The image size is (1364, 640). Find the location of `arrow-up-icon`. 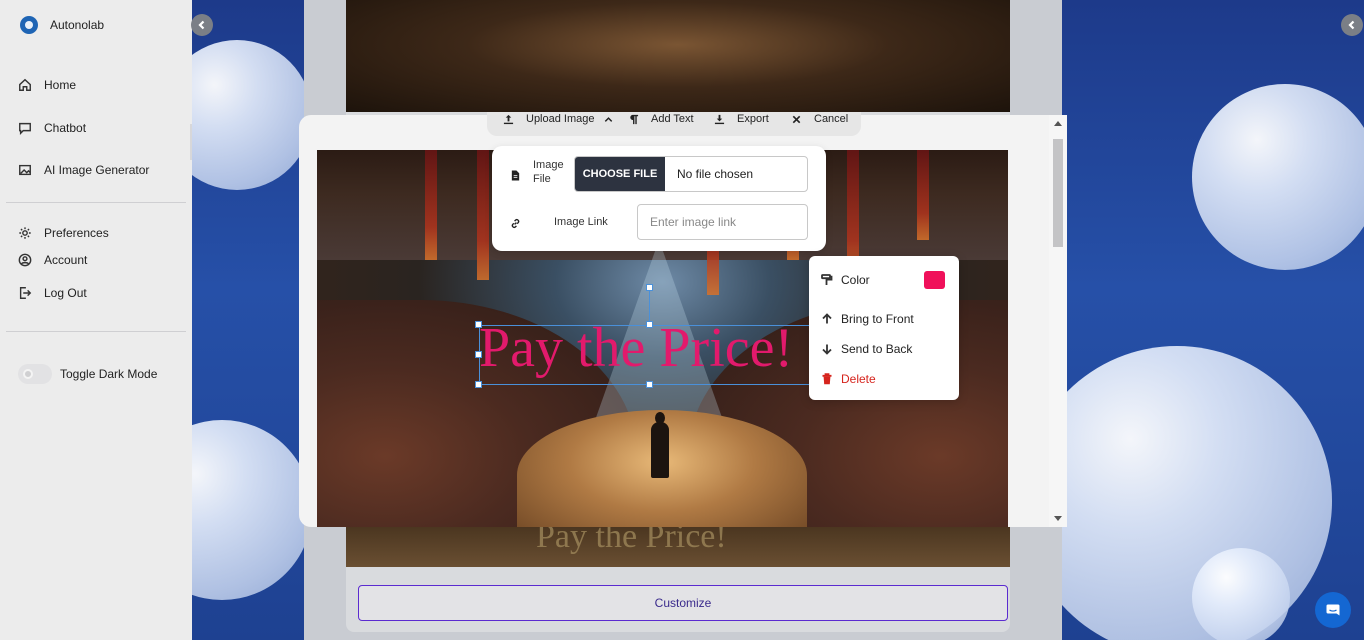

arrow-up-icon is located at coordinates (827, 318).